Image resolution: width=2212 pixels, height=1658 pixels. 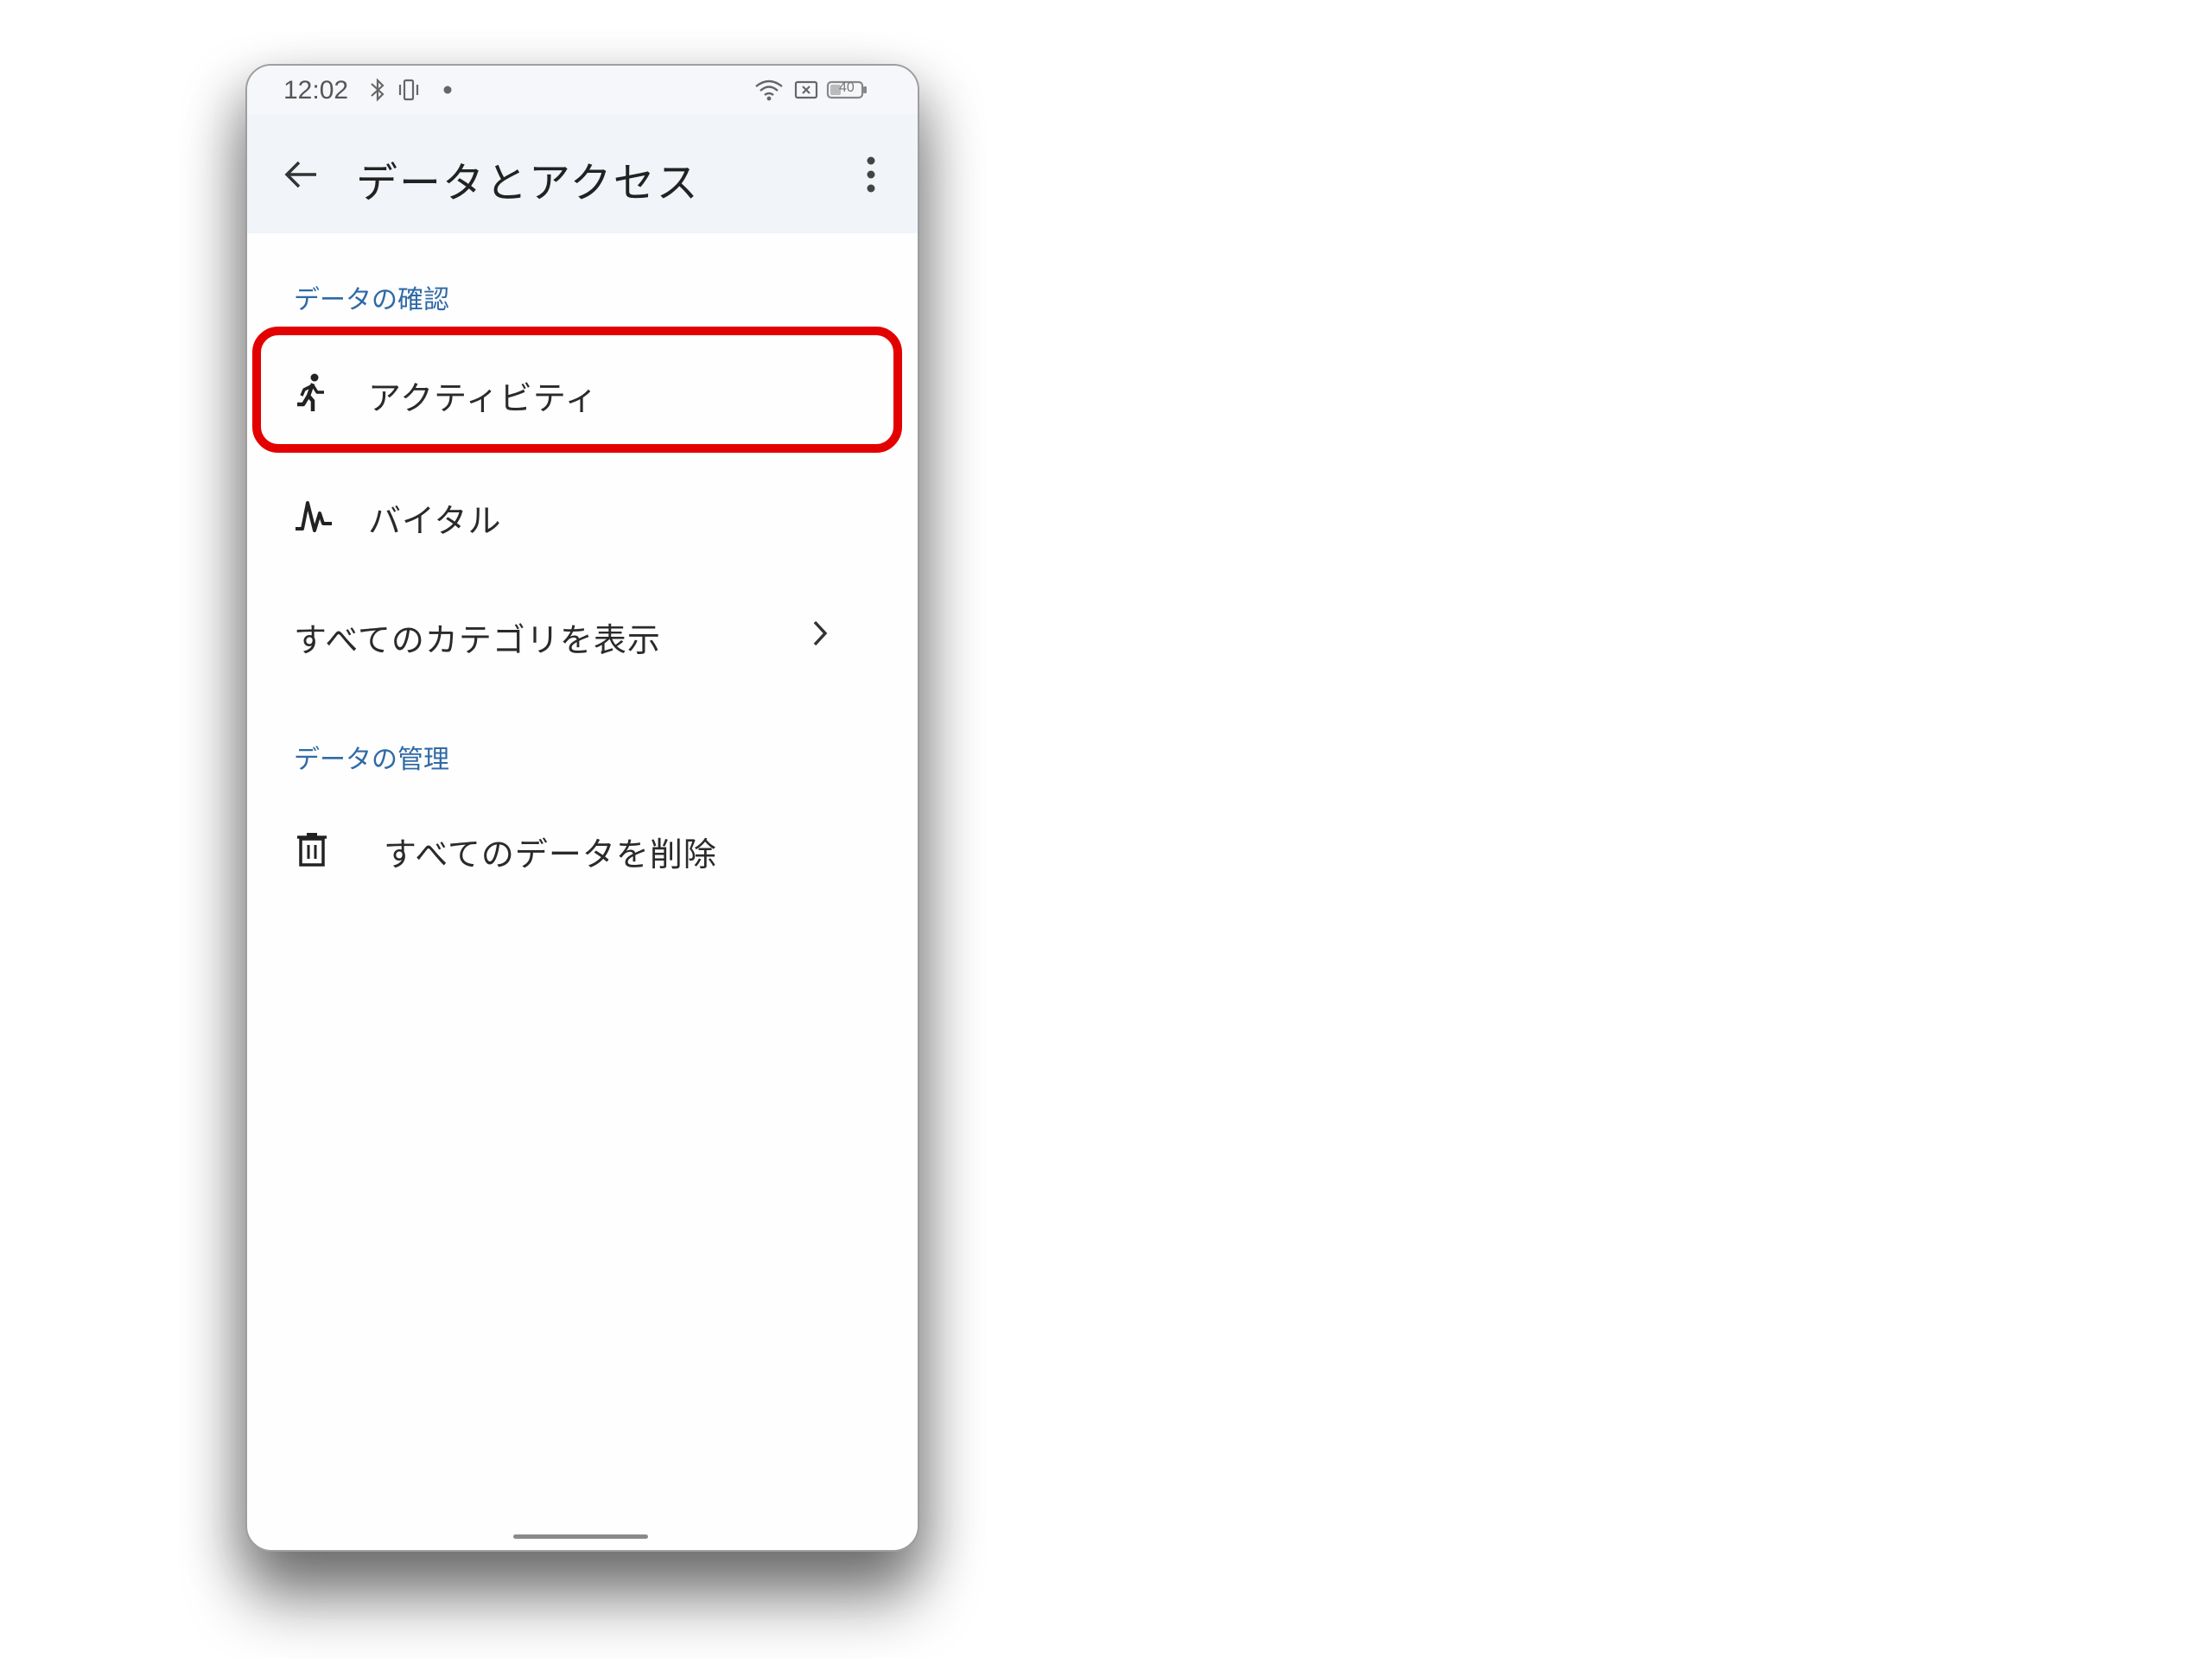 I want to click on status-time: 12:02, so click(x=316, y=90).